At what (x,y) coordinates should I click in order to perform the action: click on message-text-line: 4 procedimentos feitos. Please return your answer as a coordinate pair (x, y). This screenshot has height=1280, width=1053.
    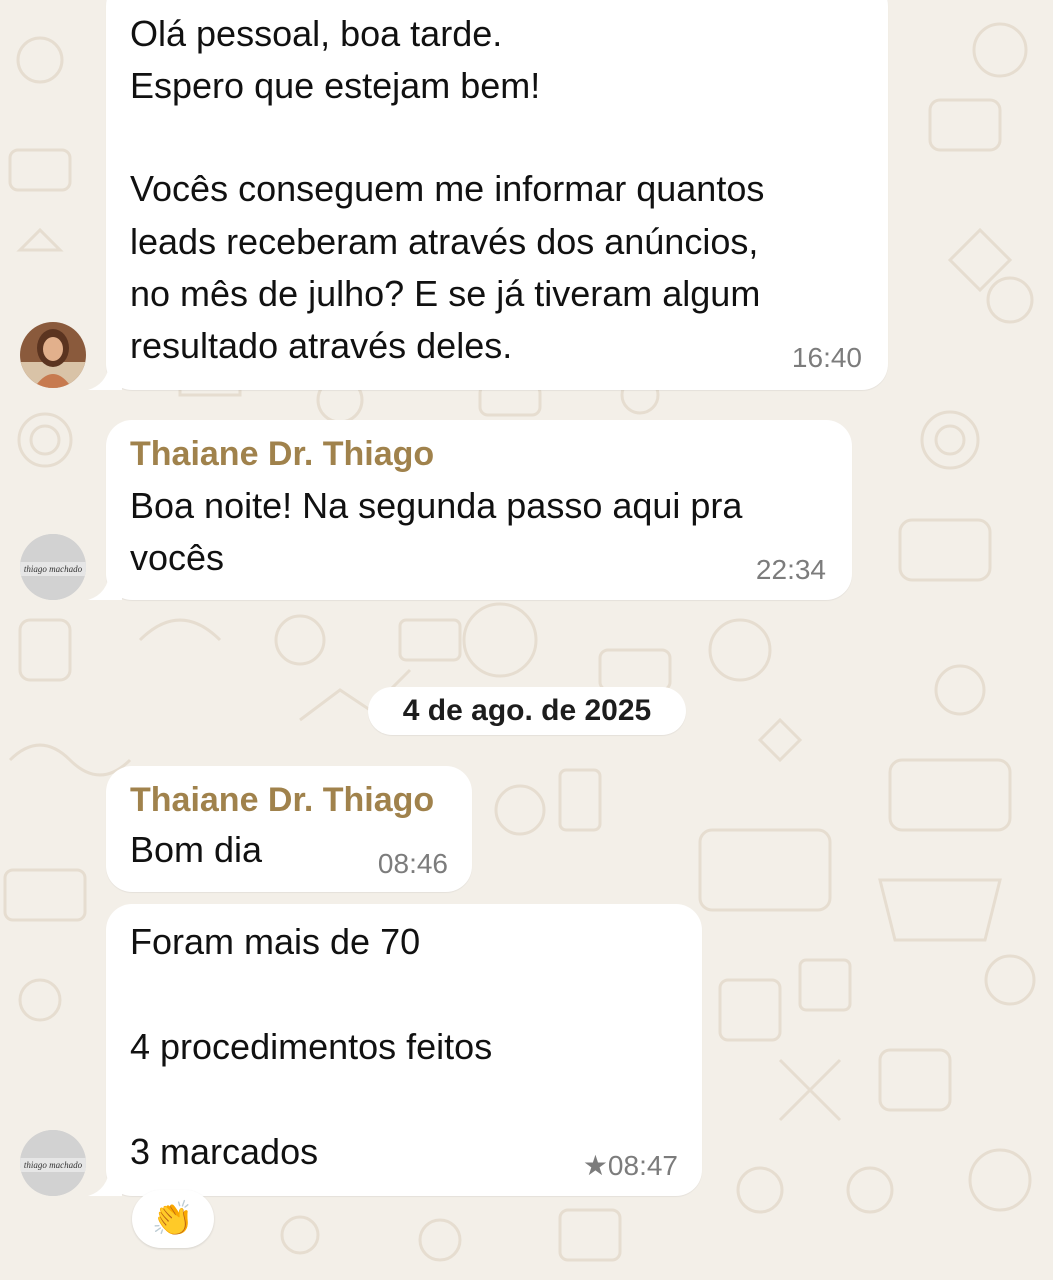
    Looking at the image, I should click on (311, 1046).